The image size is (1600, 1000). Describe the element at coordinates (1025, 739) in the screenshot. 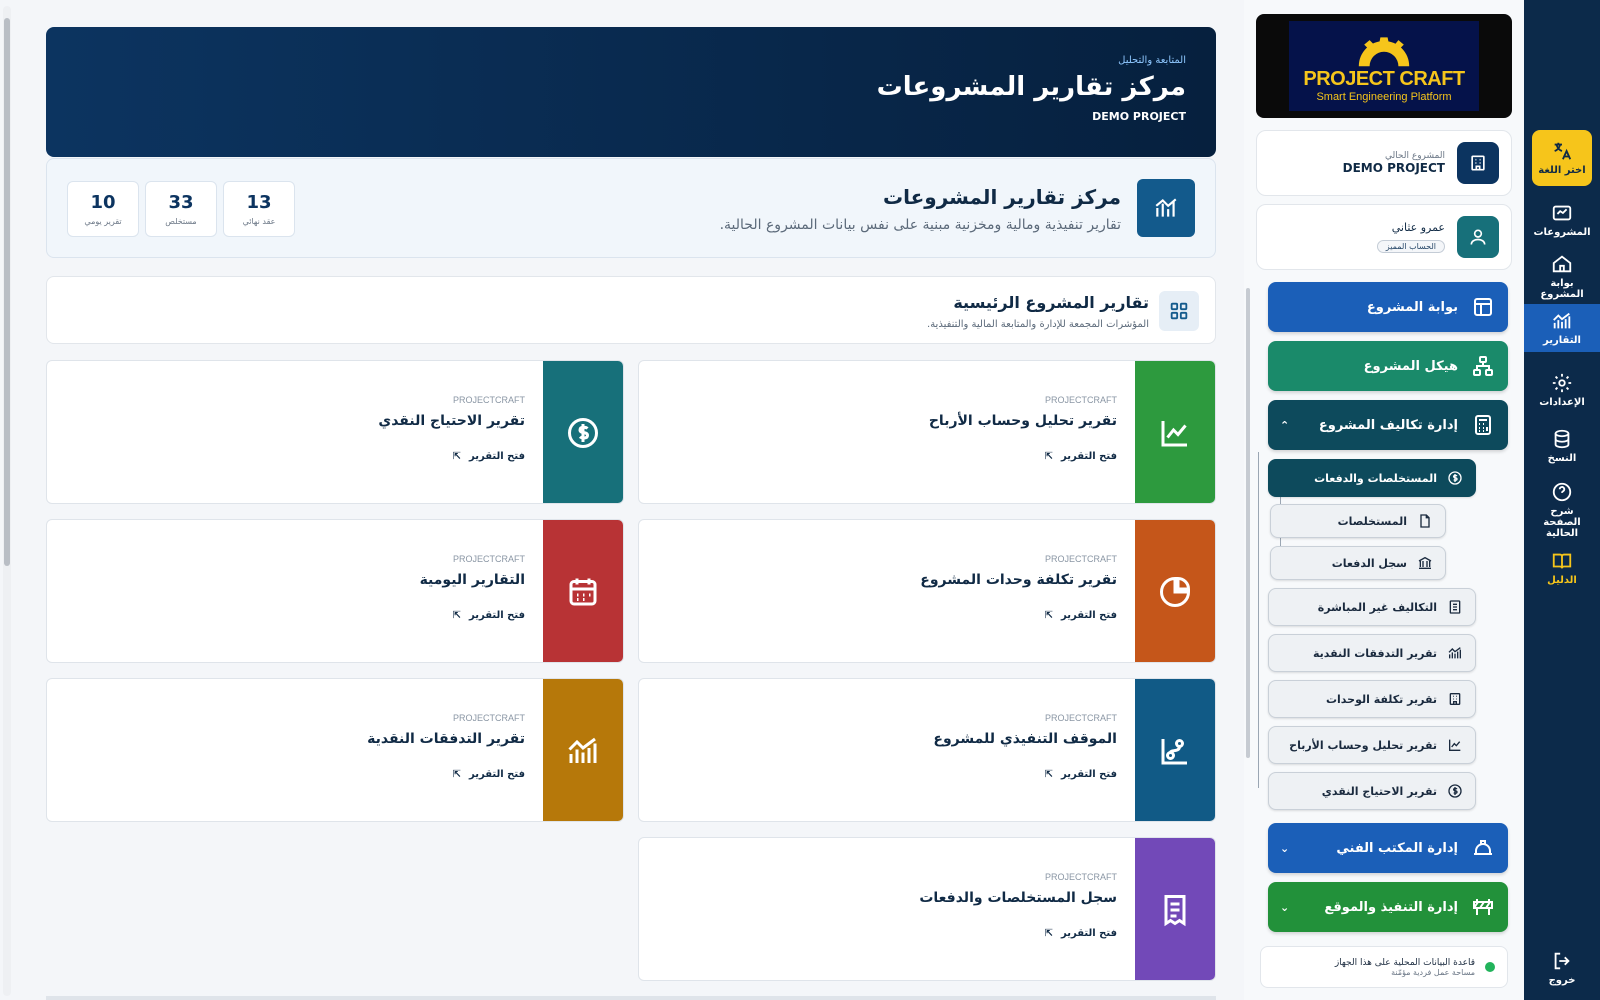

I see `card-title: الموقف التنفيذي للمشروع` at that location.